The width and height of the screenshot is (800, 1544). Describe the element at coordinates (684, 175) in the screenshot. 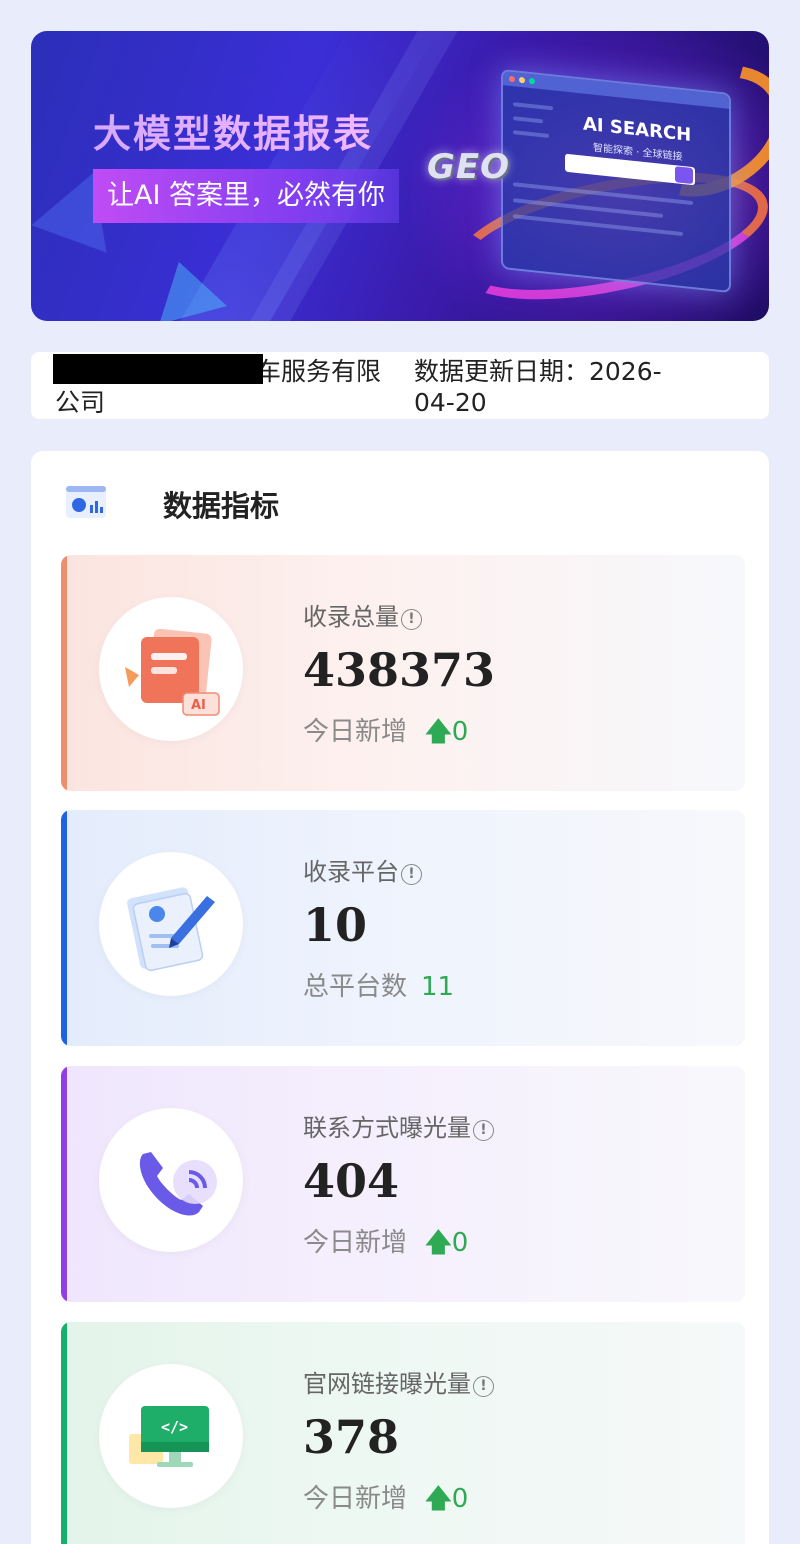

I see `search-icon` at that location.